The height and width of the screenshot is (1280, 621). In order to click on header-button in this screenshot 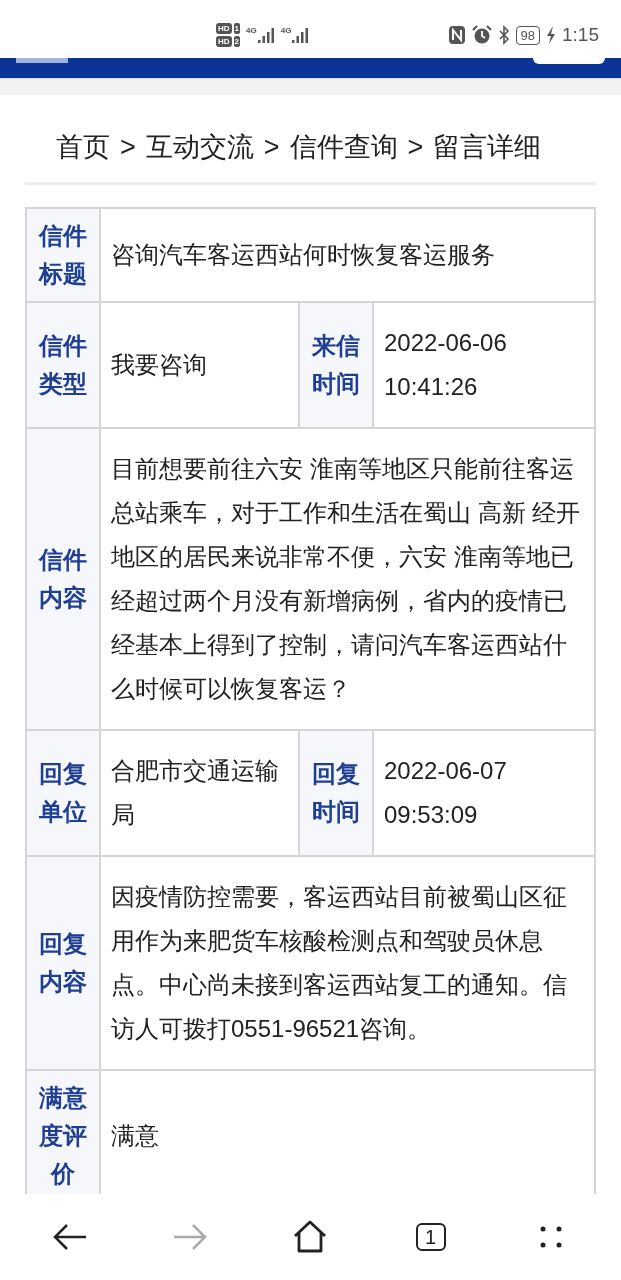, I will do `click(569, 61)`.